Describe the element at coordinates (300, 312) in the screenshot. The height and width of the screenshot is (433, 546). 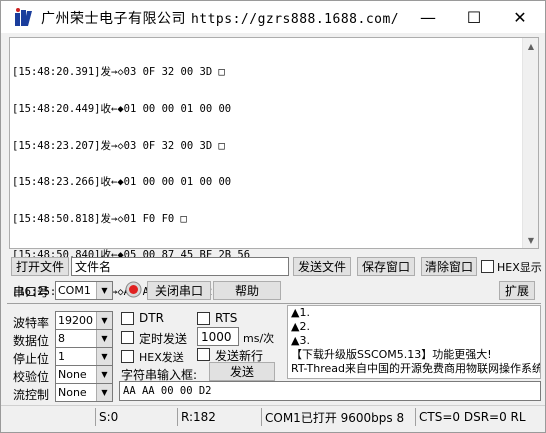
I see `info-line: ▲1.` at that location.